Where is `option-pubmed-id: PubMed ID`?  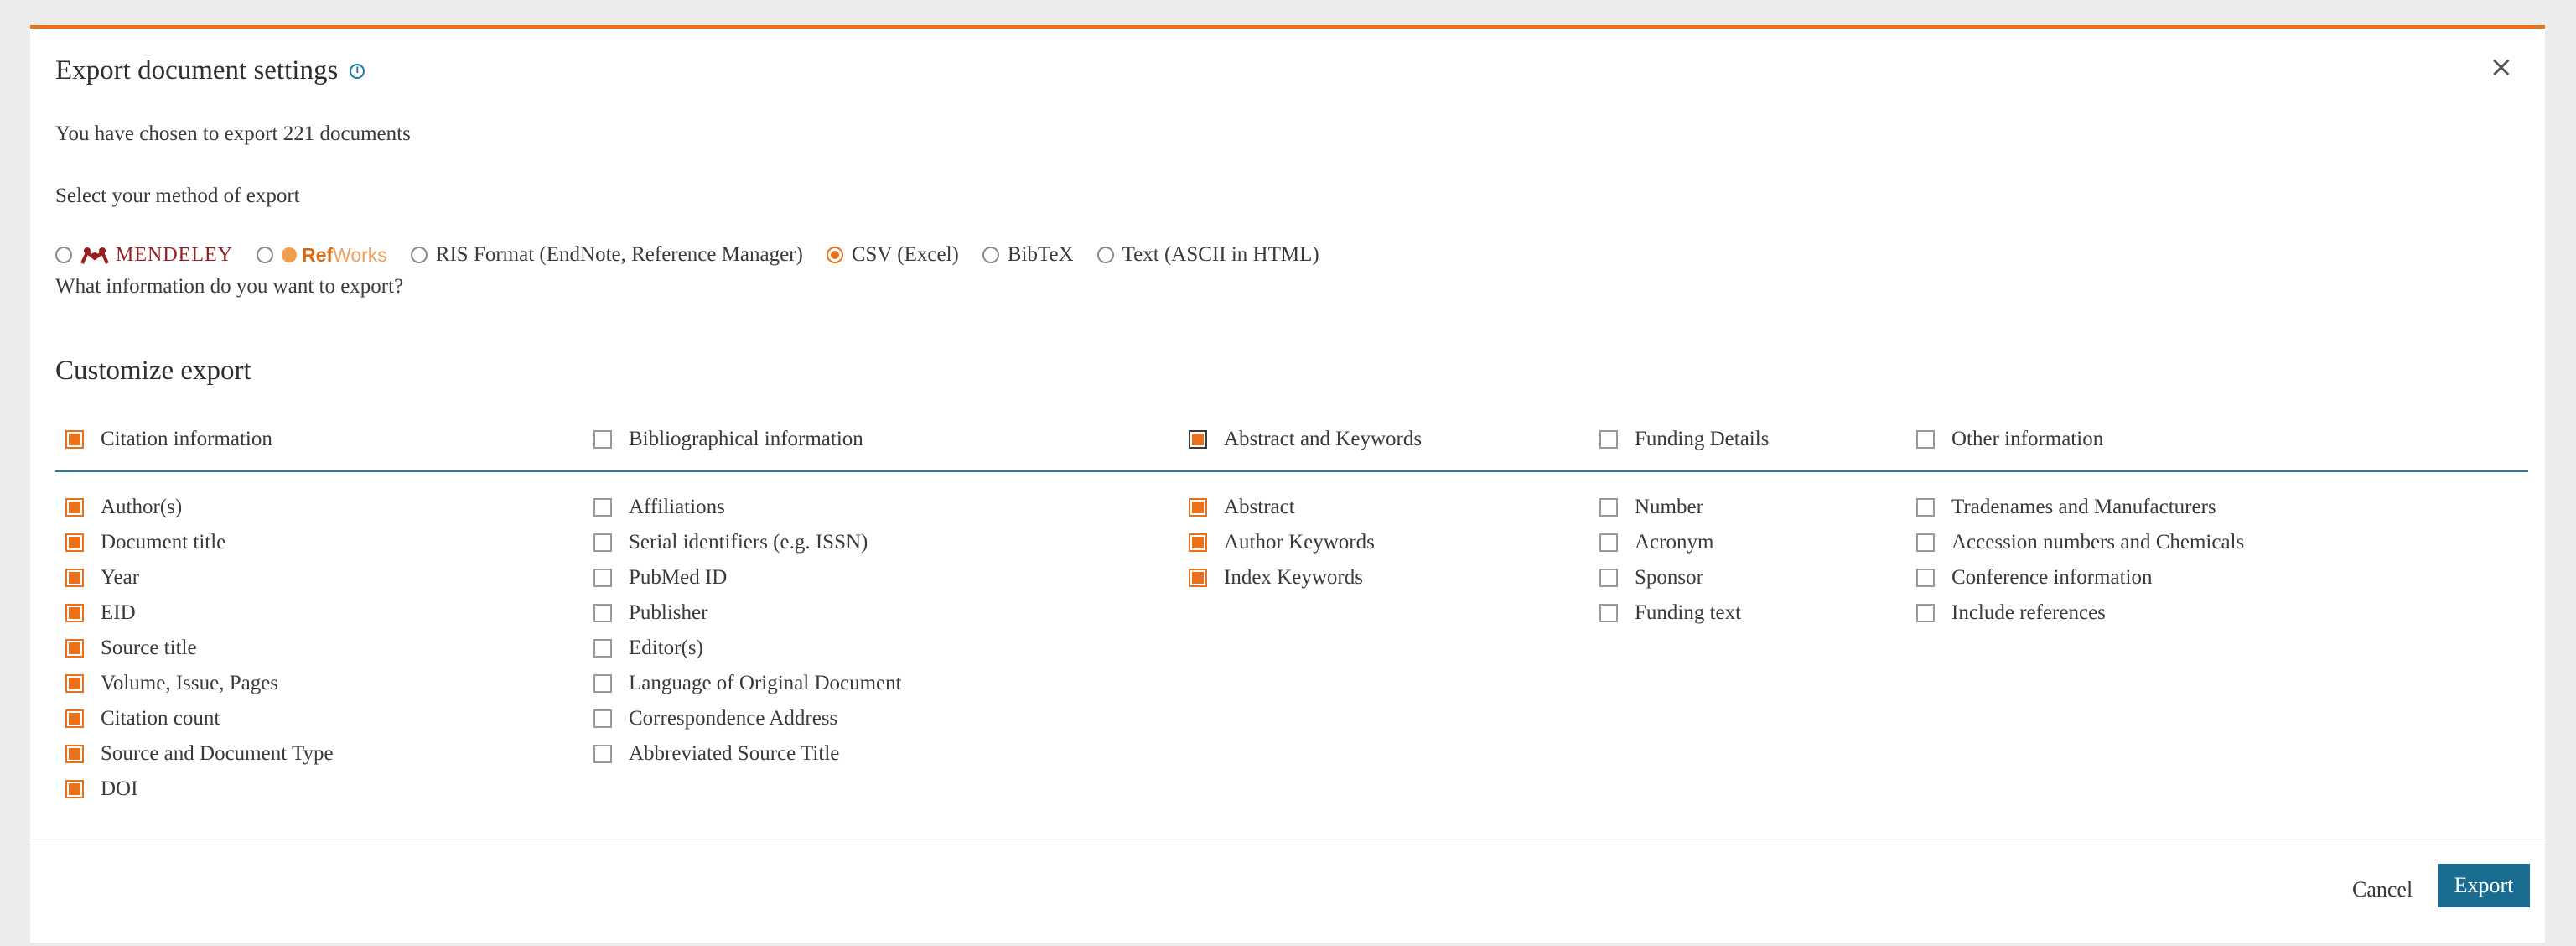
option-pubmed-id: PubMed ID is located at coordinates (747, 577).